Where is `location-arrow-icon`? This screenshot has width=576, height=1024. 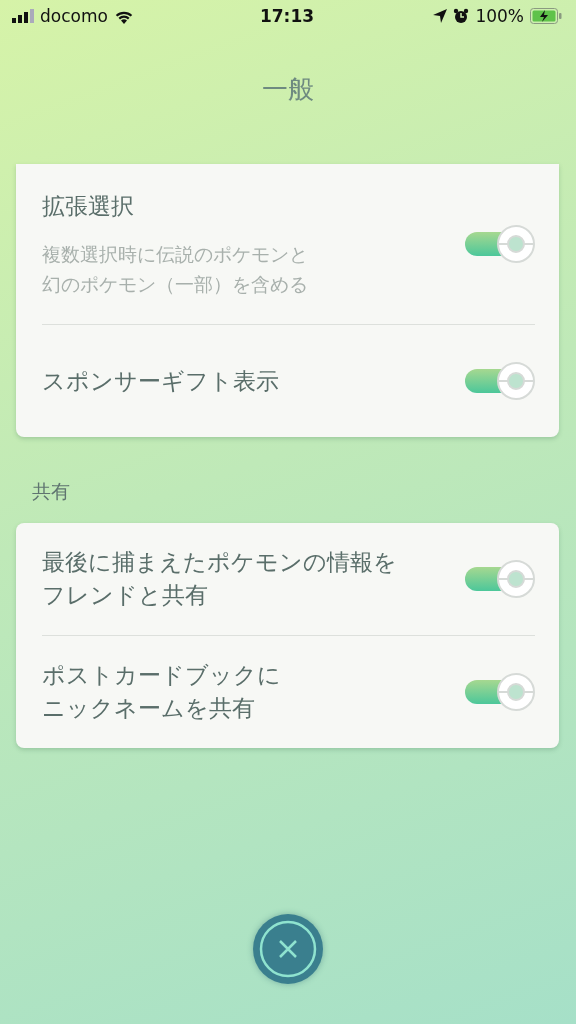
location-arrow-icon is located at coordinates (440, 16).